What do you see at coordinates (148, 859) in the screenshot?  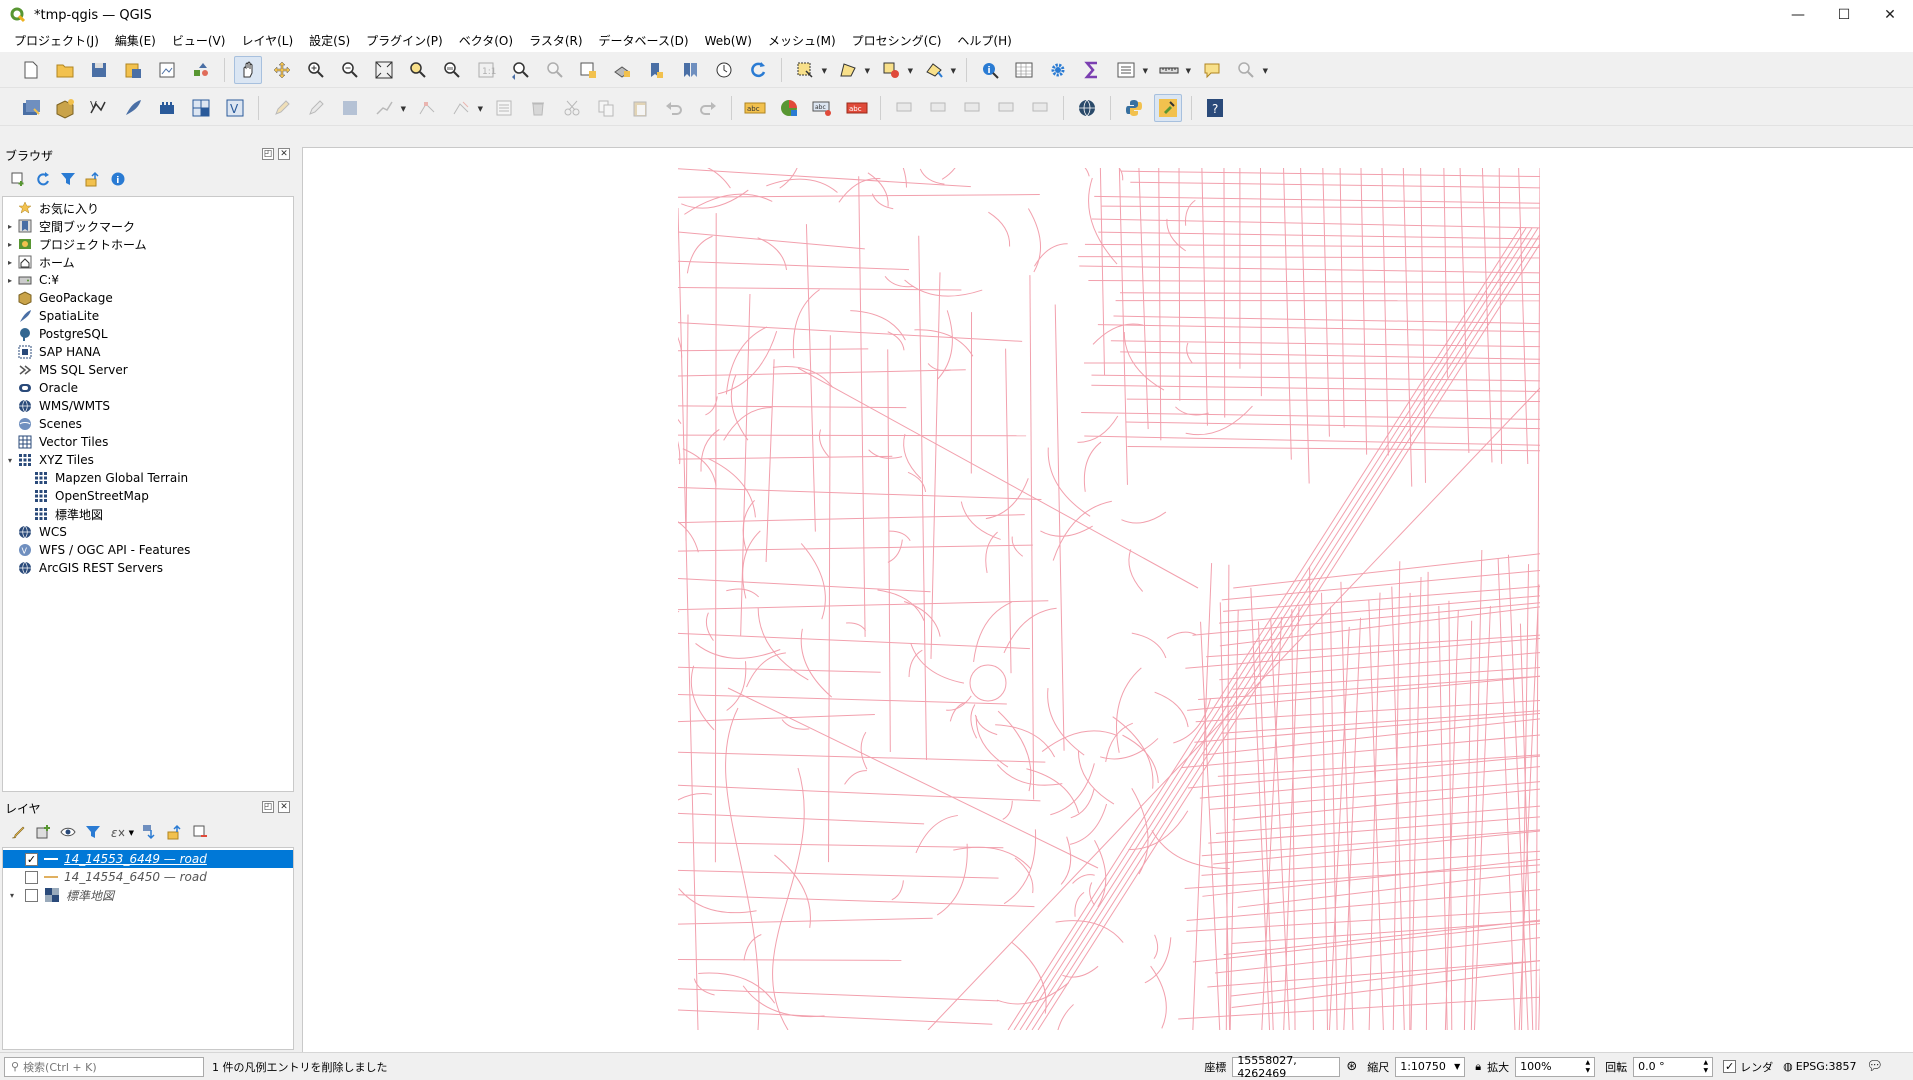 I see `layer-row-road-1: ✓ 14_14553_6449 — road` at bounding box center [148, 859].